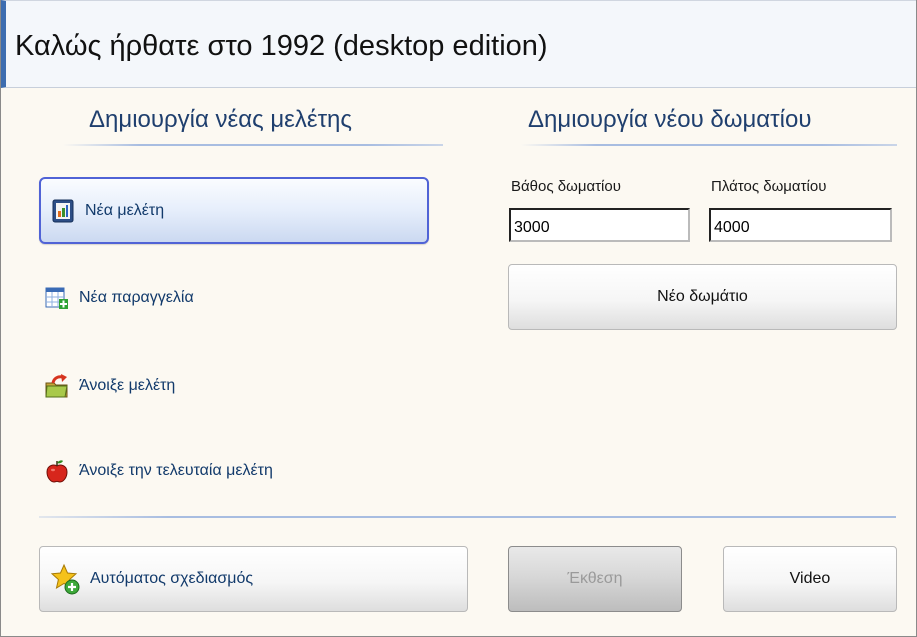  I want to click on new-order-button: Νέα παραγγελία, so click(119, 298).